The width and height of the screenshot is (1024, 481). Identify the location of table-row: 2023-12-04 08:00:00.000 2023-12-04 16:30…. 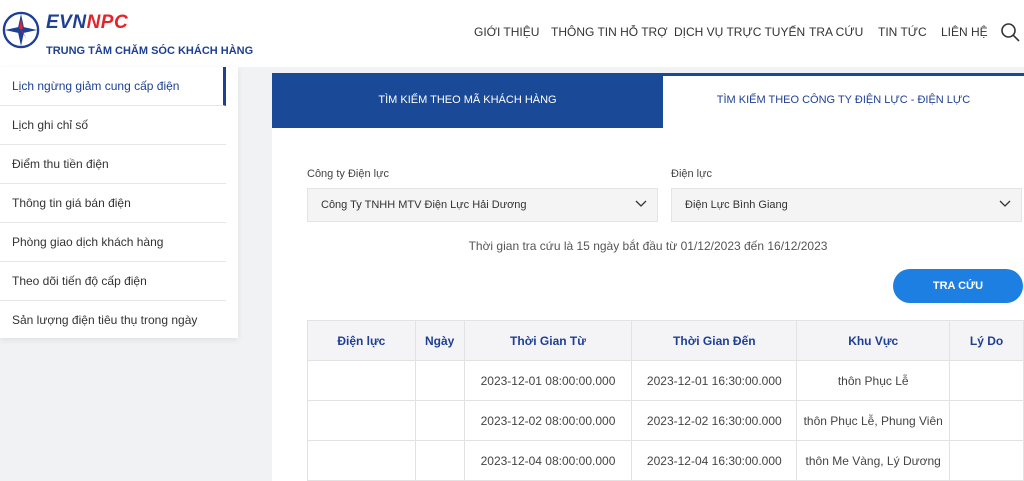
(665, 460).